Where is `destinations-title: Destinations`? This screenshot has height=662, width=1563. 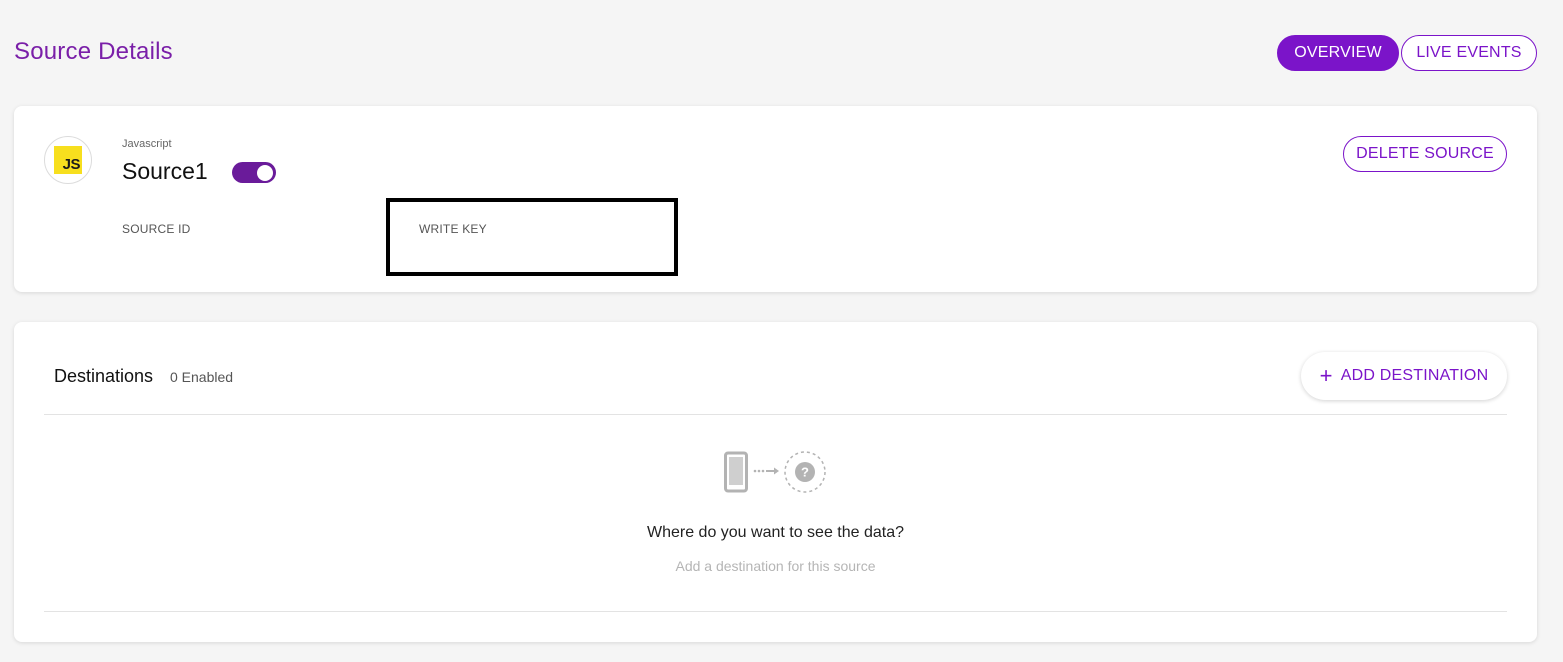 destinations-title: Destinations is located at coordinates (104, 376).